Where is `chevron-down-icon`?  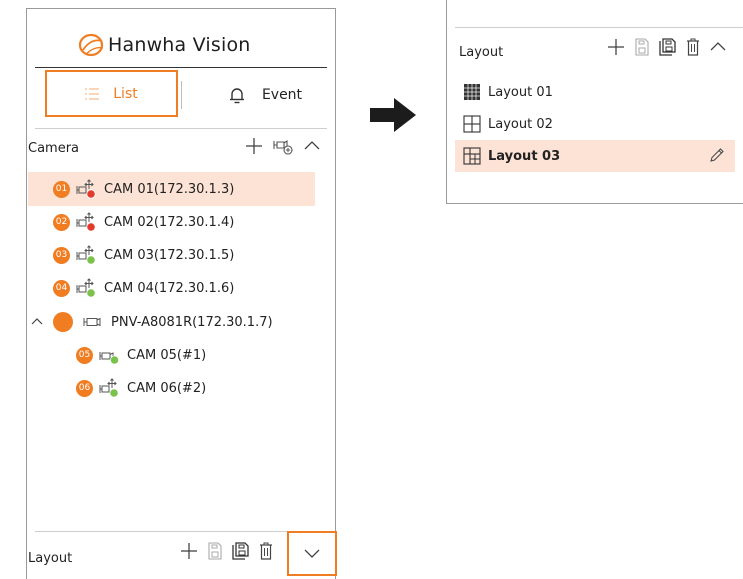 chevron-down-icon is located at coordinates (312, 553).